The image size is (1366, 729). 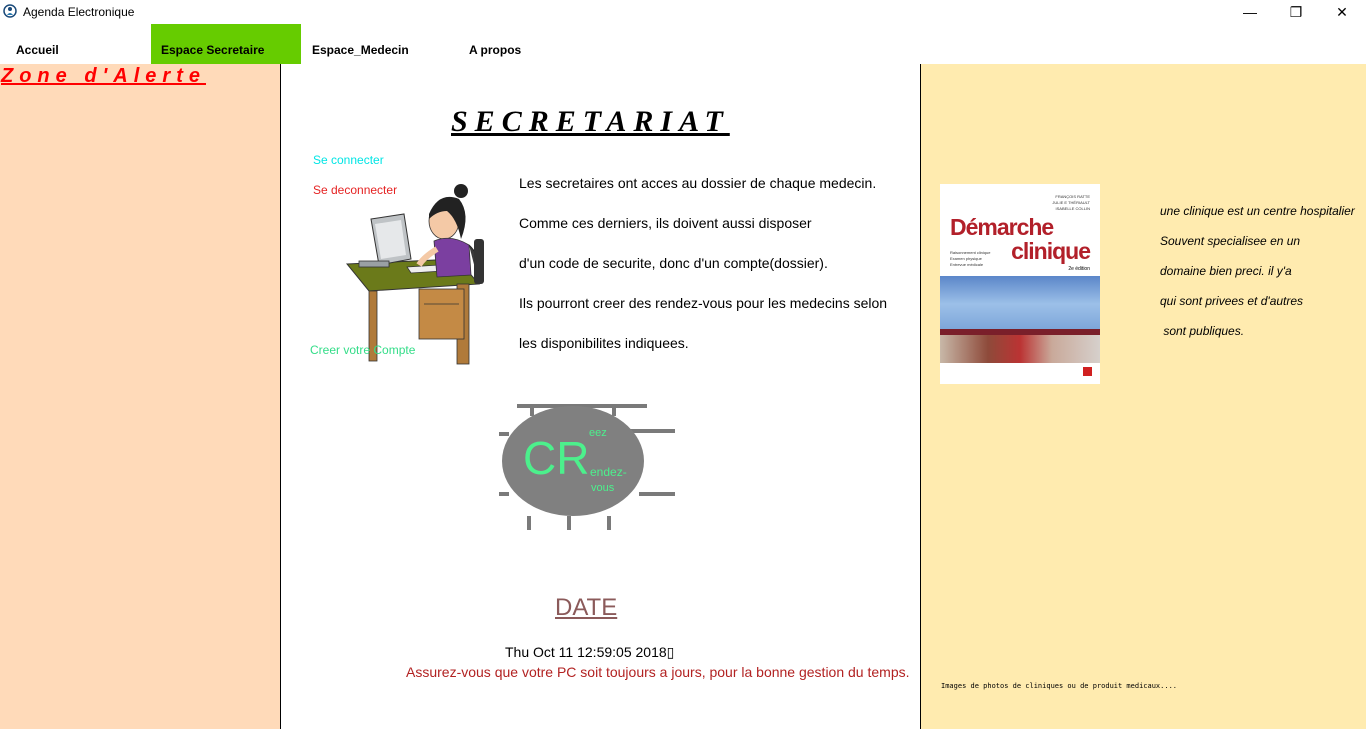 I want to click on connect-link: Se connecter, so click(x=348, y=160).